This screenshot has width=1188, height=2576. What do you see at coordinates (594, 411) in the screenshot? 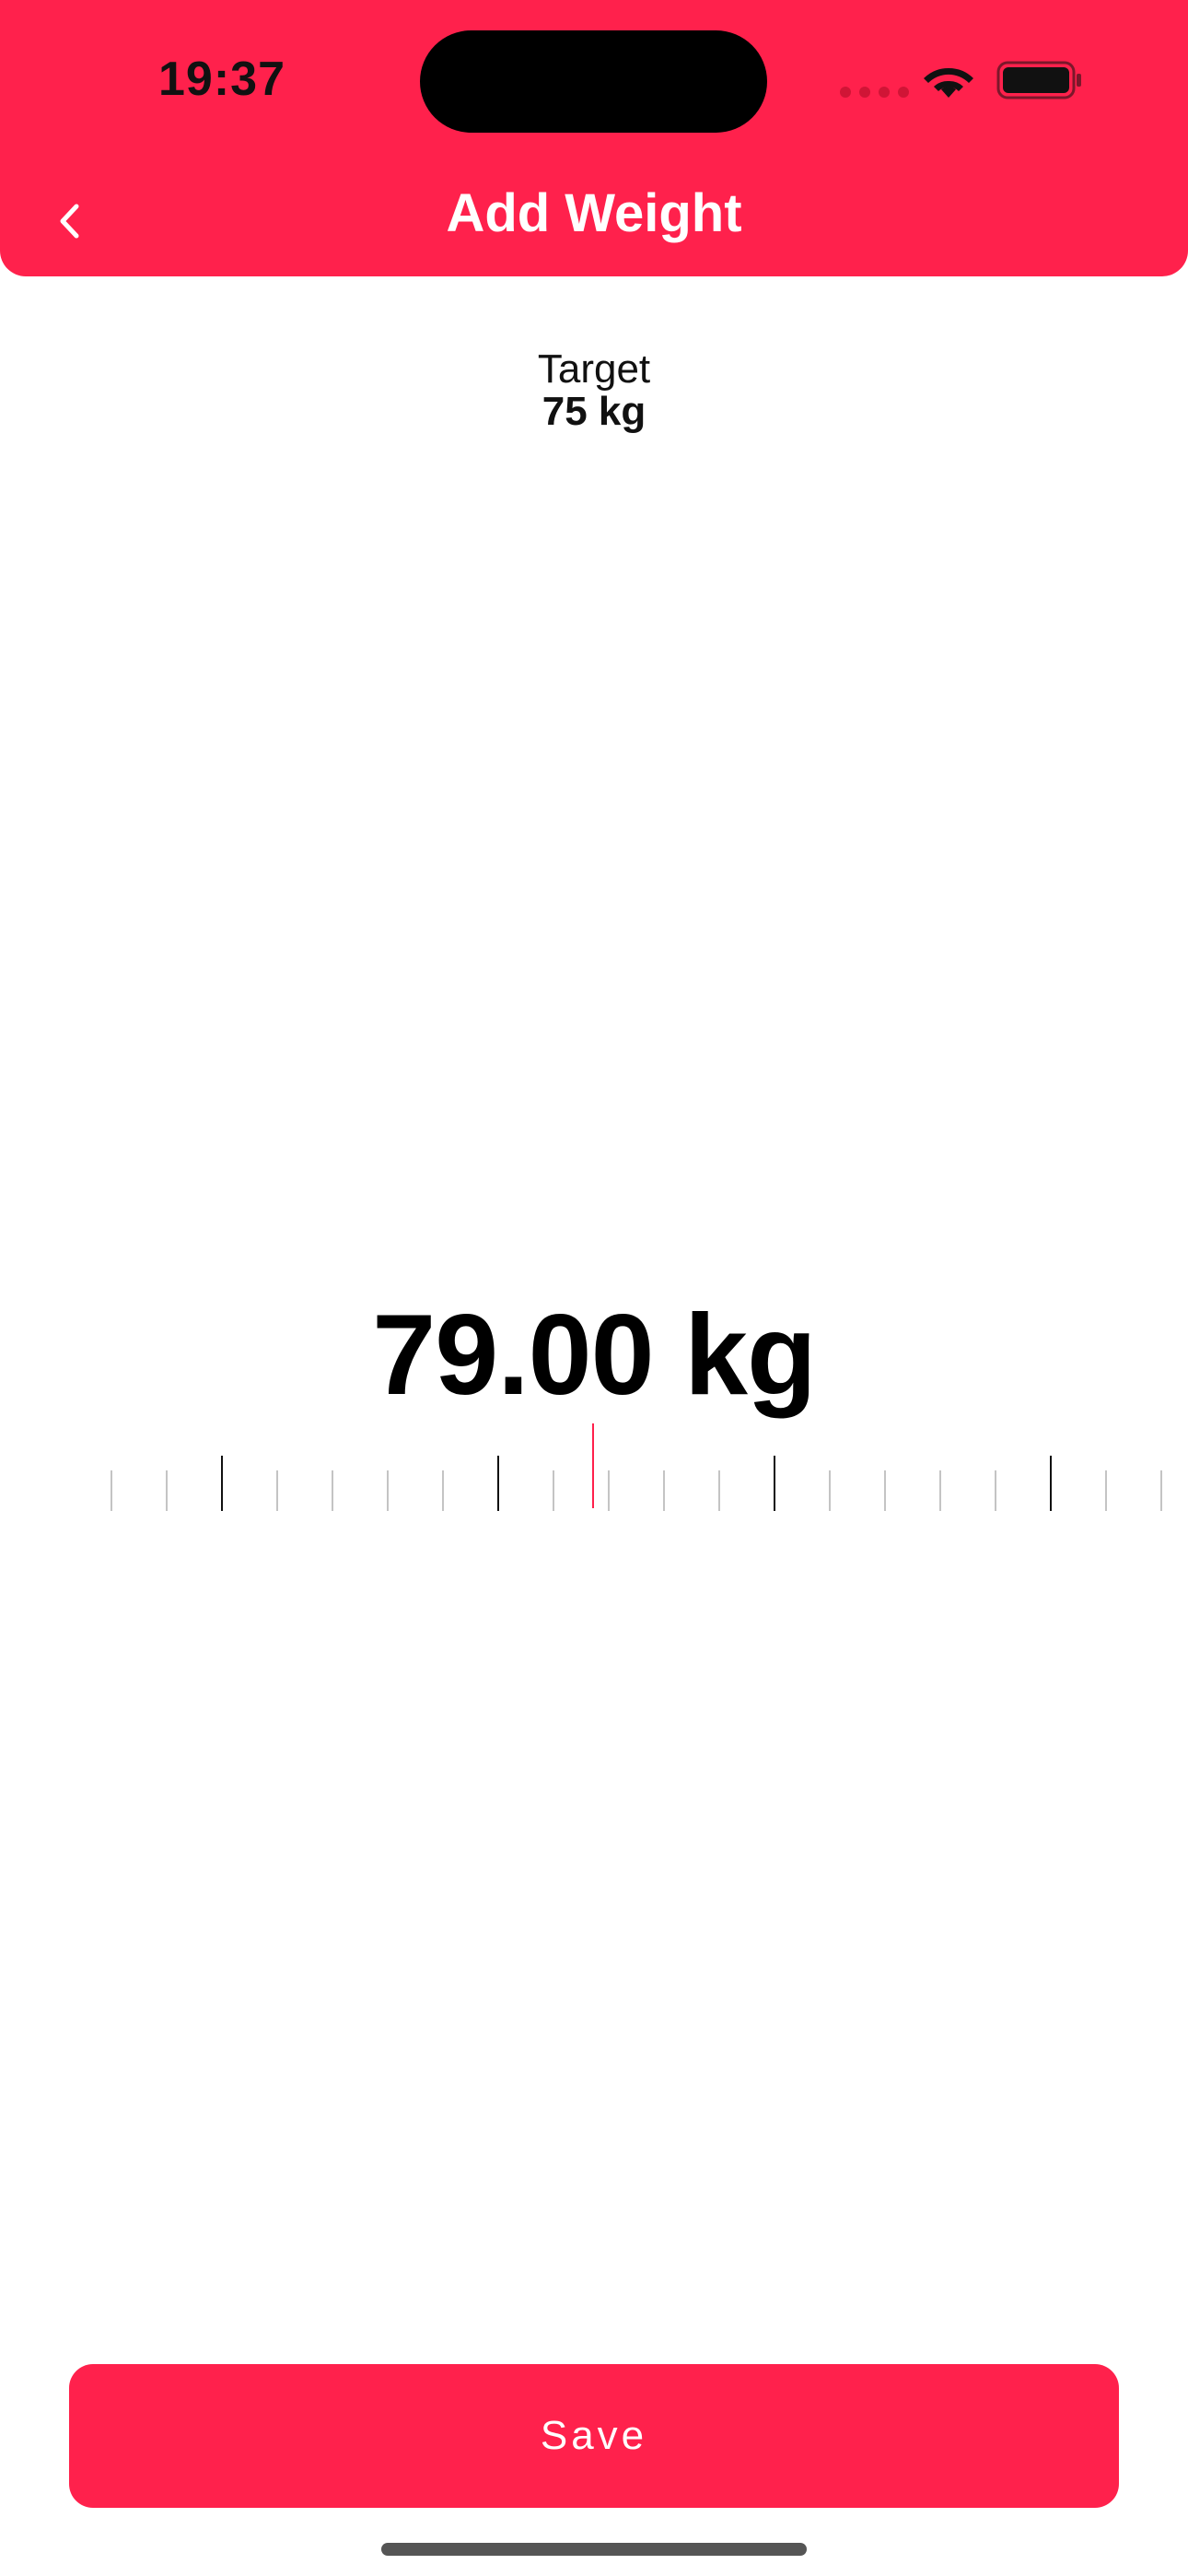
I see `target-value: 75 kg` at bounding box center [594, 411].